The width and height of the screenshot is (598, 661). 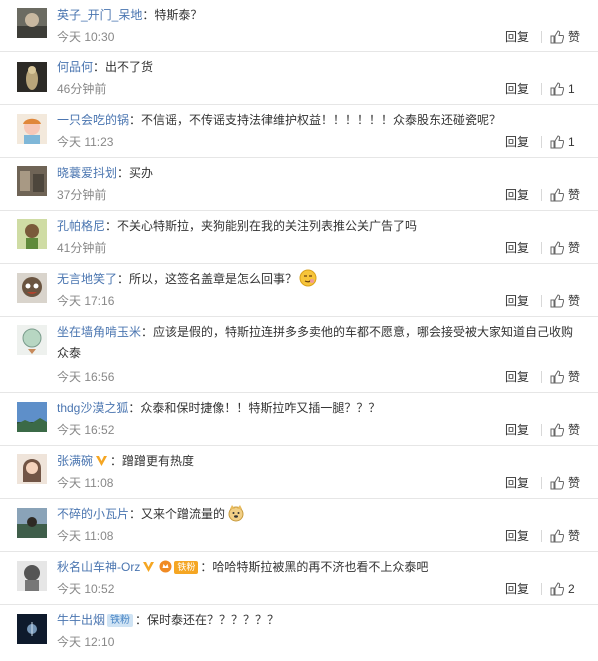 I want to click on comment-text: 一只会吃的锅：不信谣，不传谣支持法律维护权益！！！！！！众泰股东还碰瓷呢？, so click(x=319, y=120).